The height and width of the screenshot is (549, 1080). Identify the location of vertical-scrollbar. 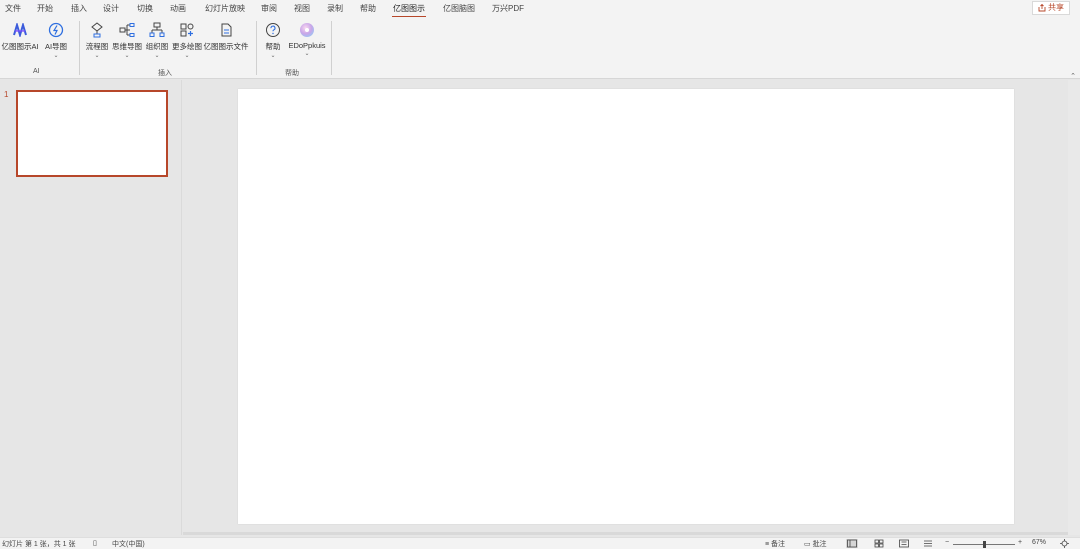
(1074, 307).